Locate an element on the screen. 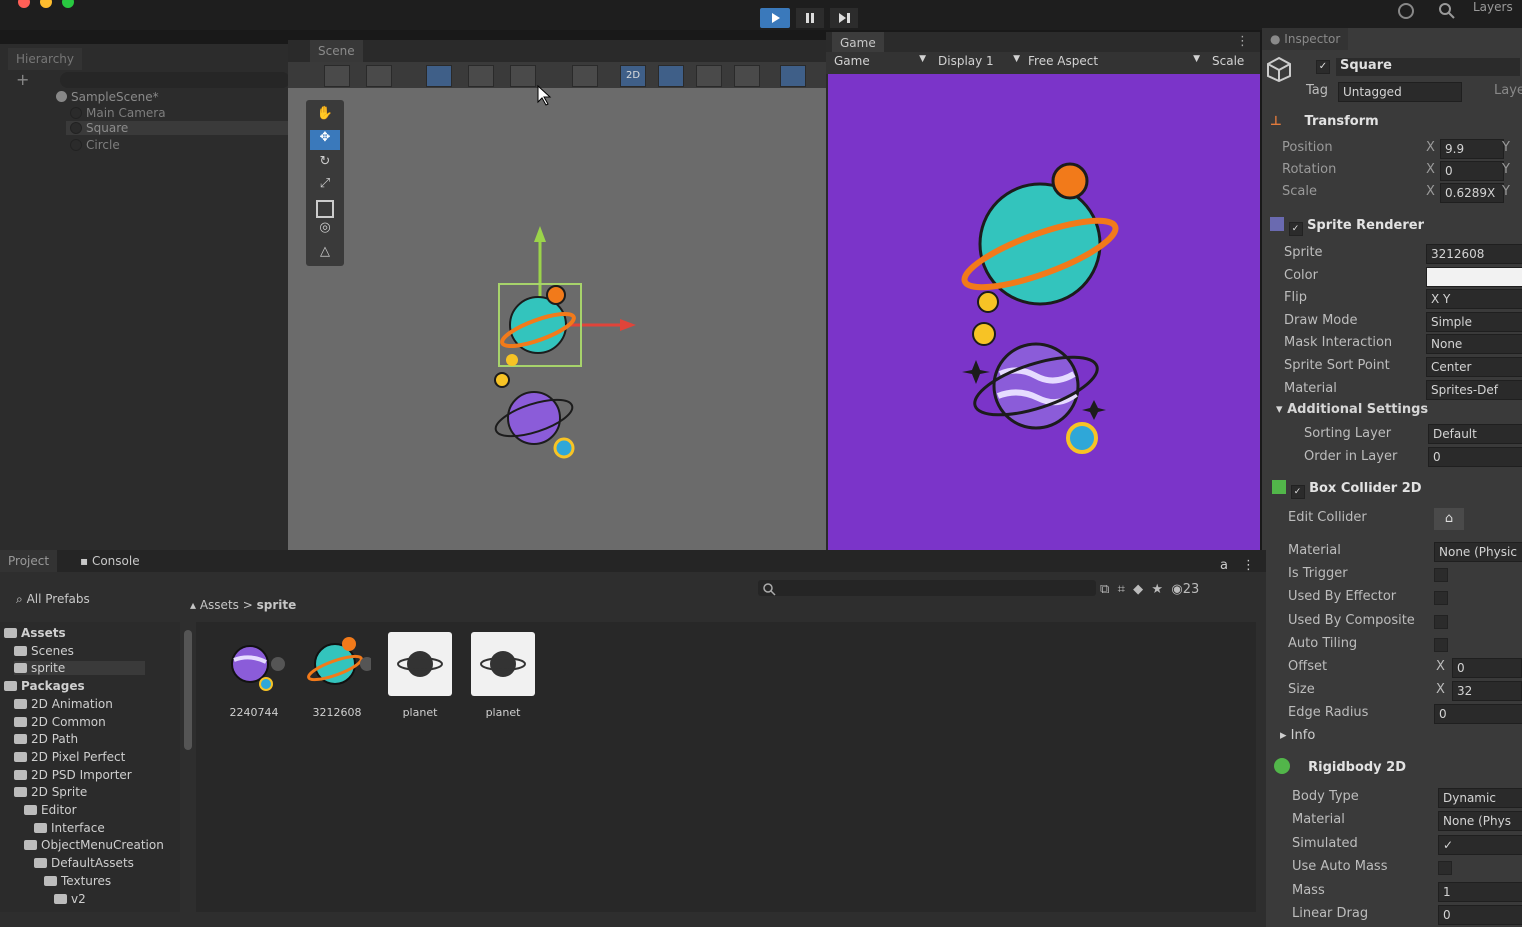  audio-button is located at coordinates (709, 76).